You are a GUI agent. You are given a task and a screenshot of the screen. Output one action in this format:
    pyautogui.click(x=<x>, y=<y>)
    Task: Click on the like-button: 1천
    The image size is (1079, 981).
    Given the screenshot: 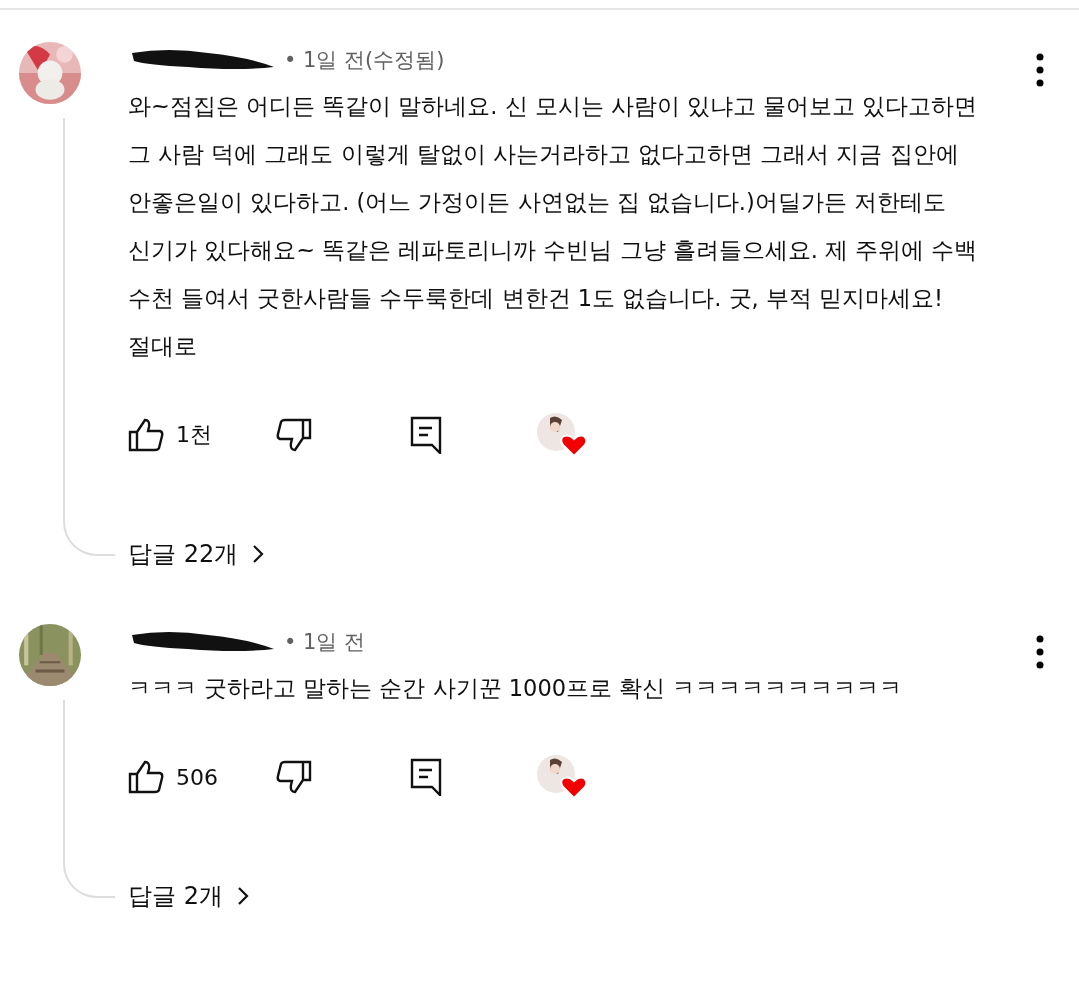 What is the action you would take?
    pyautogui.click(x=202, y=435)
    